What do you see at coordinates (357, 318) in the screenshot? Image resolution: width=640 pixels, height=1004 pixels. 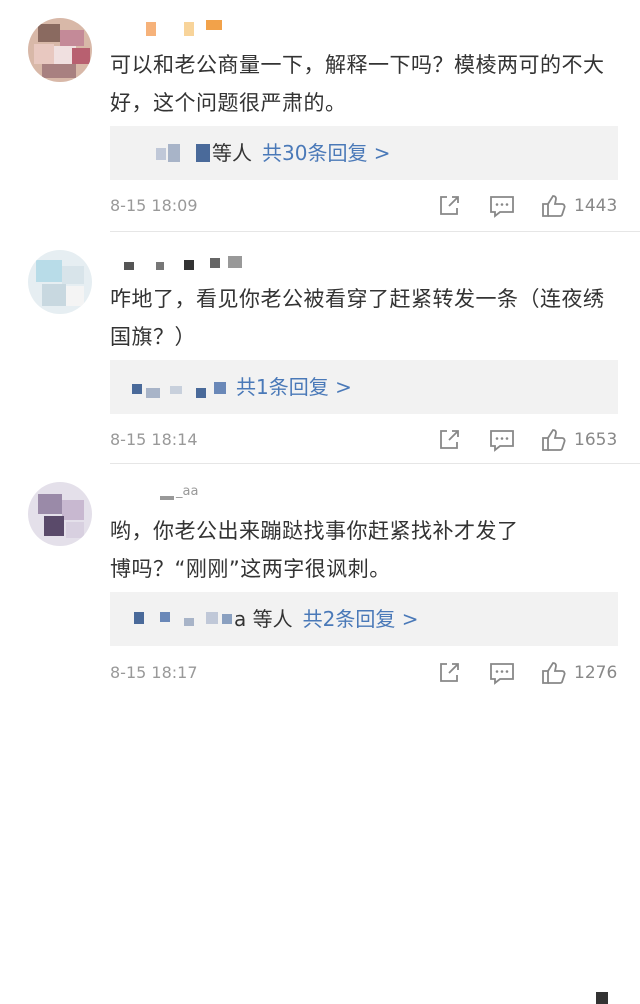 I see `comment-text: 咋地了，看见你老公被看穿了赶紧转发一条（连夜绣国旗？）` at bounding box center [357, 318].